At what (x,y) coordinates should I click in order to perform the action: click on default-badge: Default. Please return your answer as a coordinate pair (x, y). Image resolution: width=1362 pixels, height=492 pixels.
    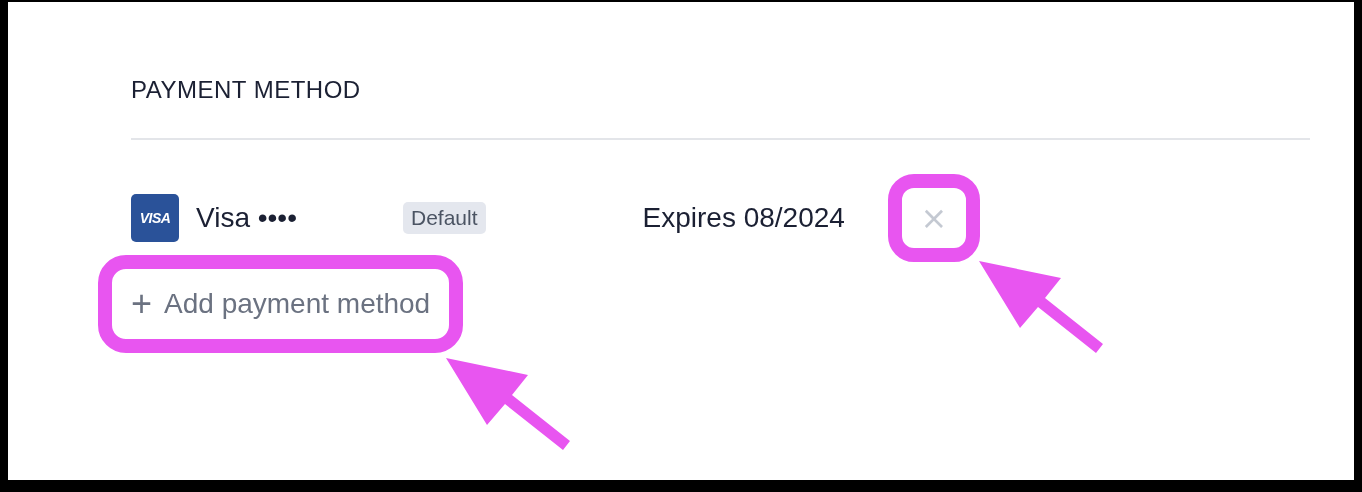
    Looking at the image, I should click on (444, 218).